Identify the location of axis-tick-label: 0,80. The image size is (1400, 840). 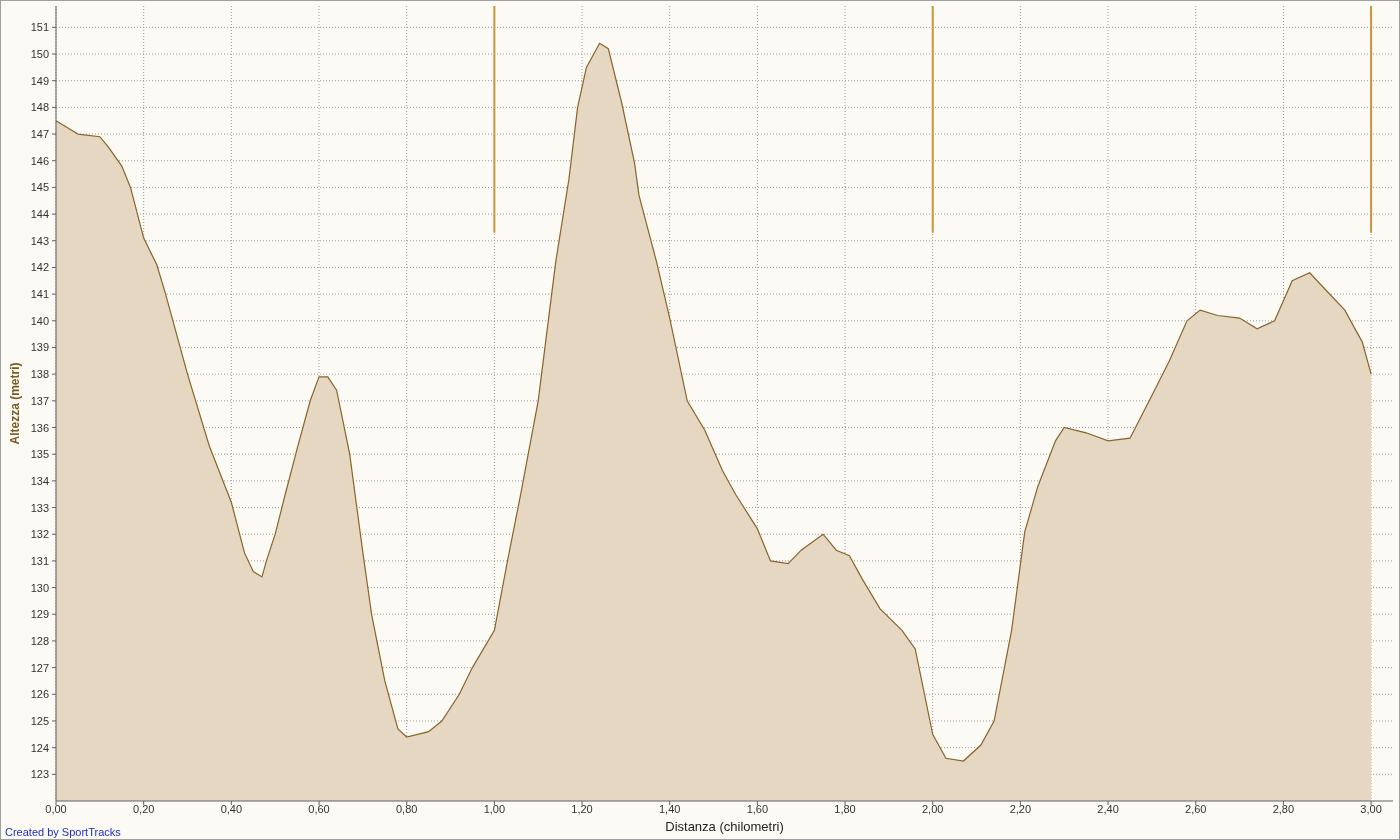
(407, 809).